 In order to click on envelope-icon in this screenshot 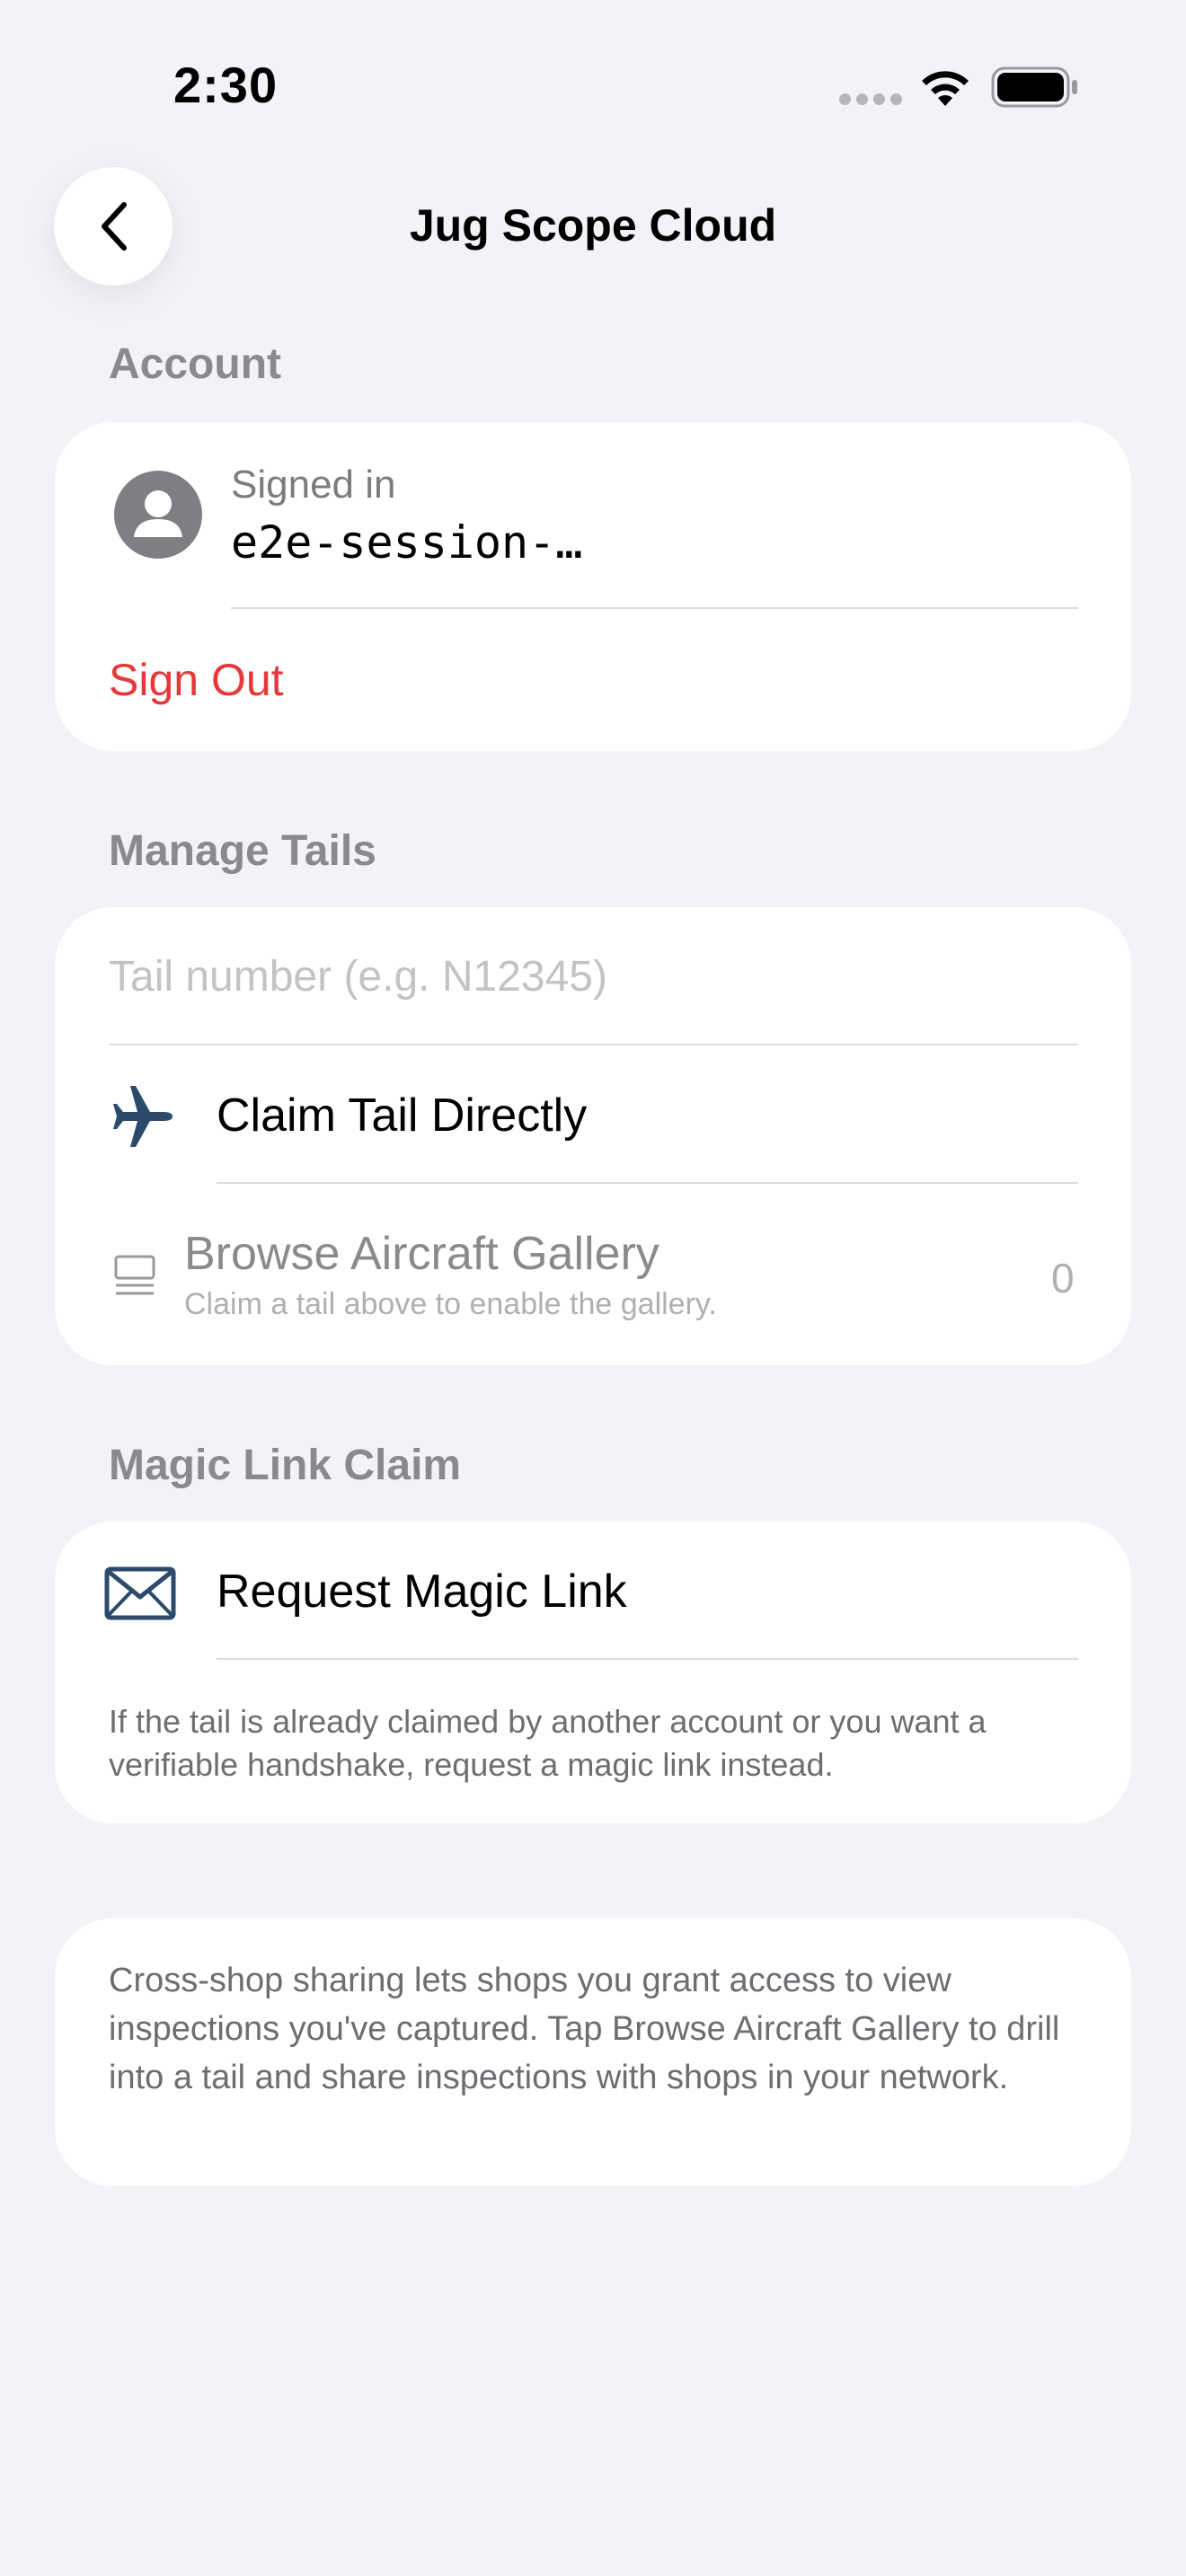, I will do `click(140, 1595)`.